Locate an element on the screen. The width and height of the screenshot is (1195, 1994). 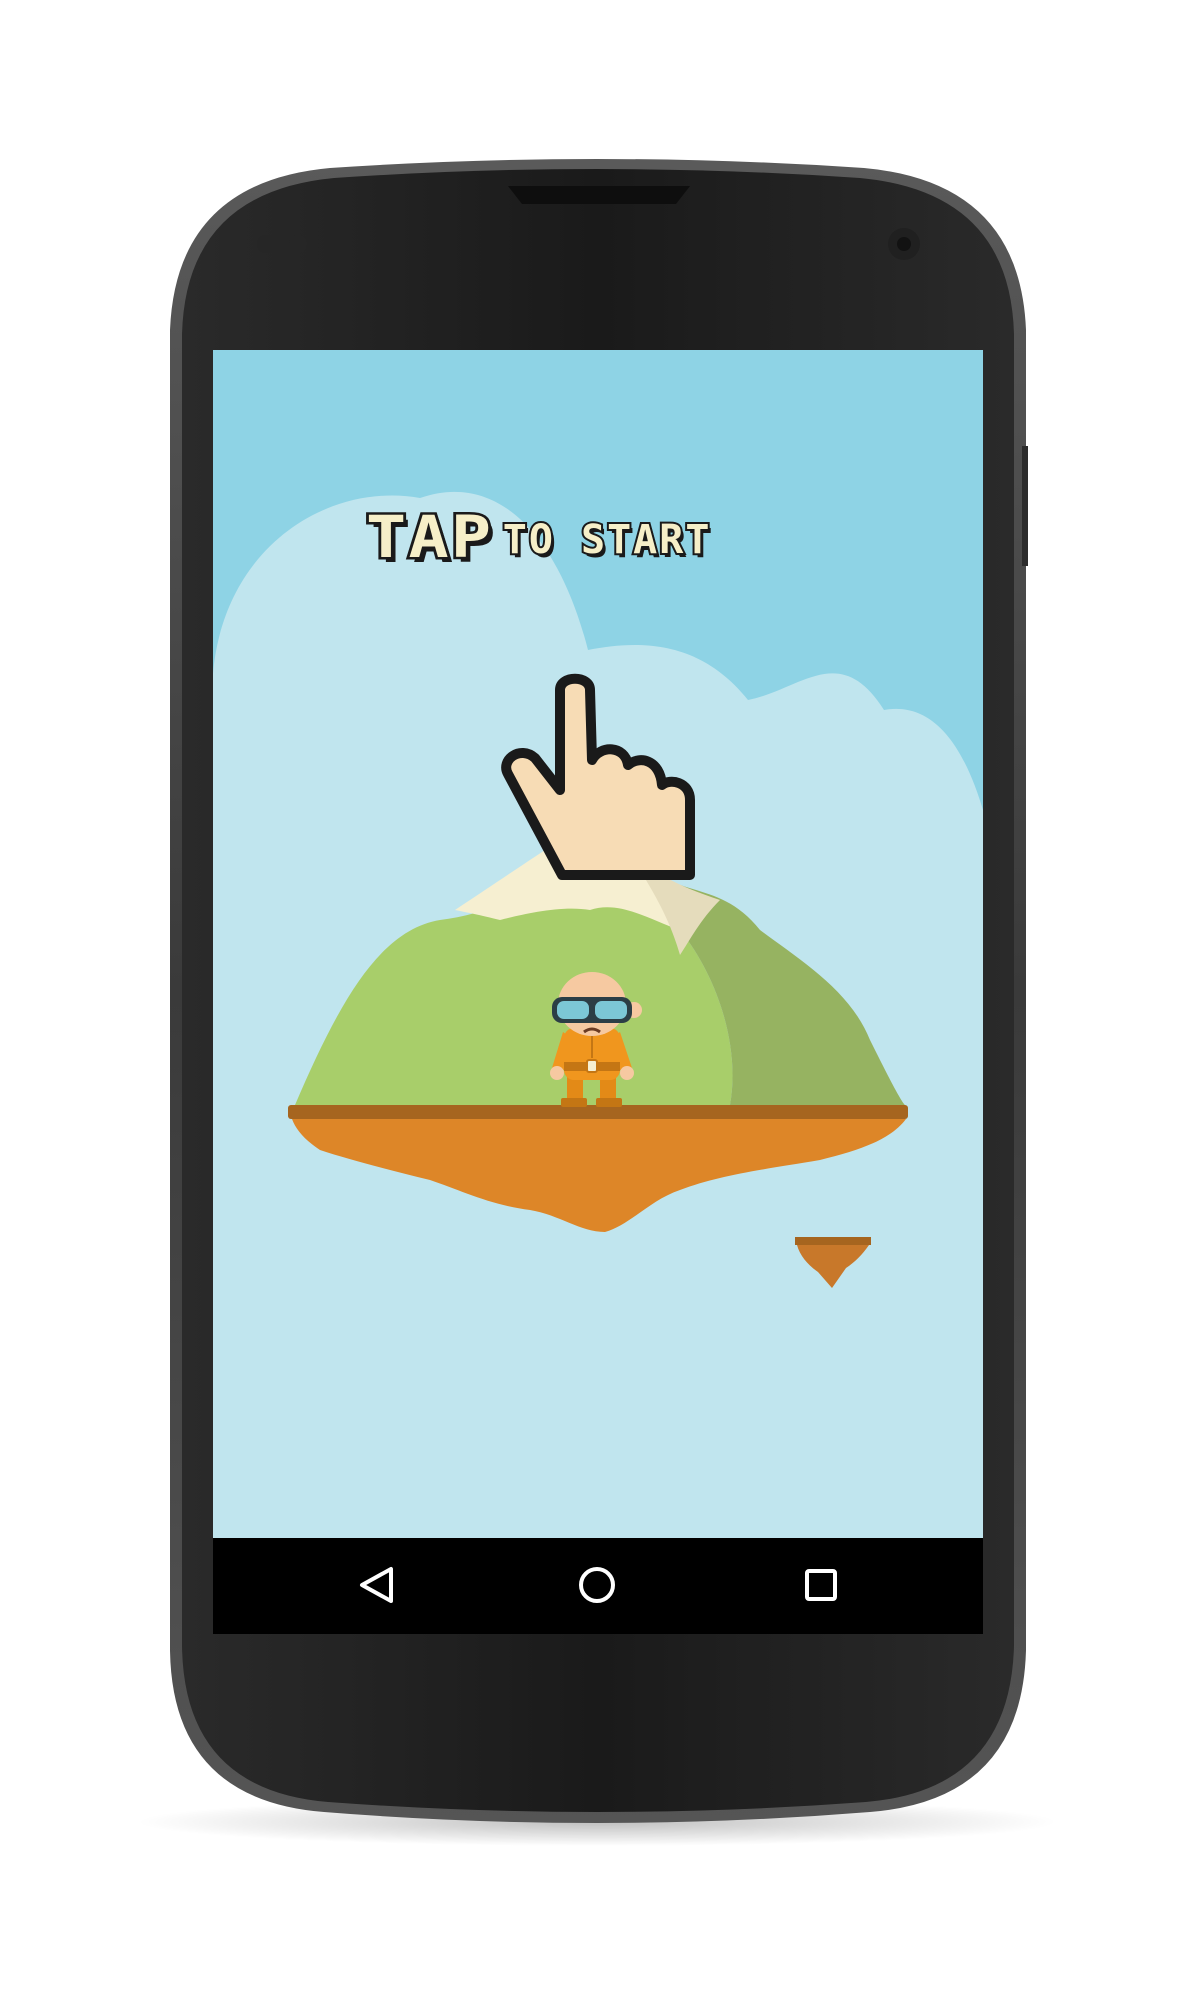
ground-edge is located at coordinates (598, 1112).